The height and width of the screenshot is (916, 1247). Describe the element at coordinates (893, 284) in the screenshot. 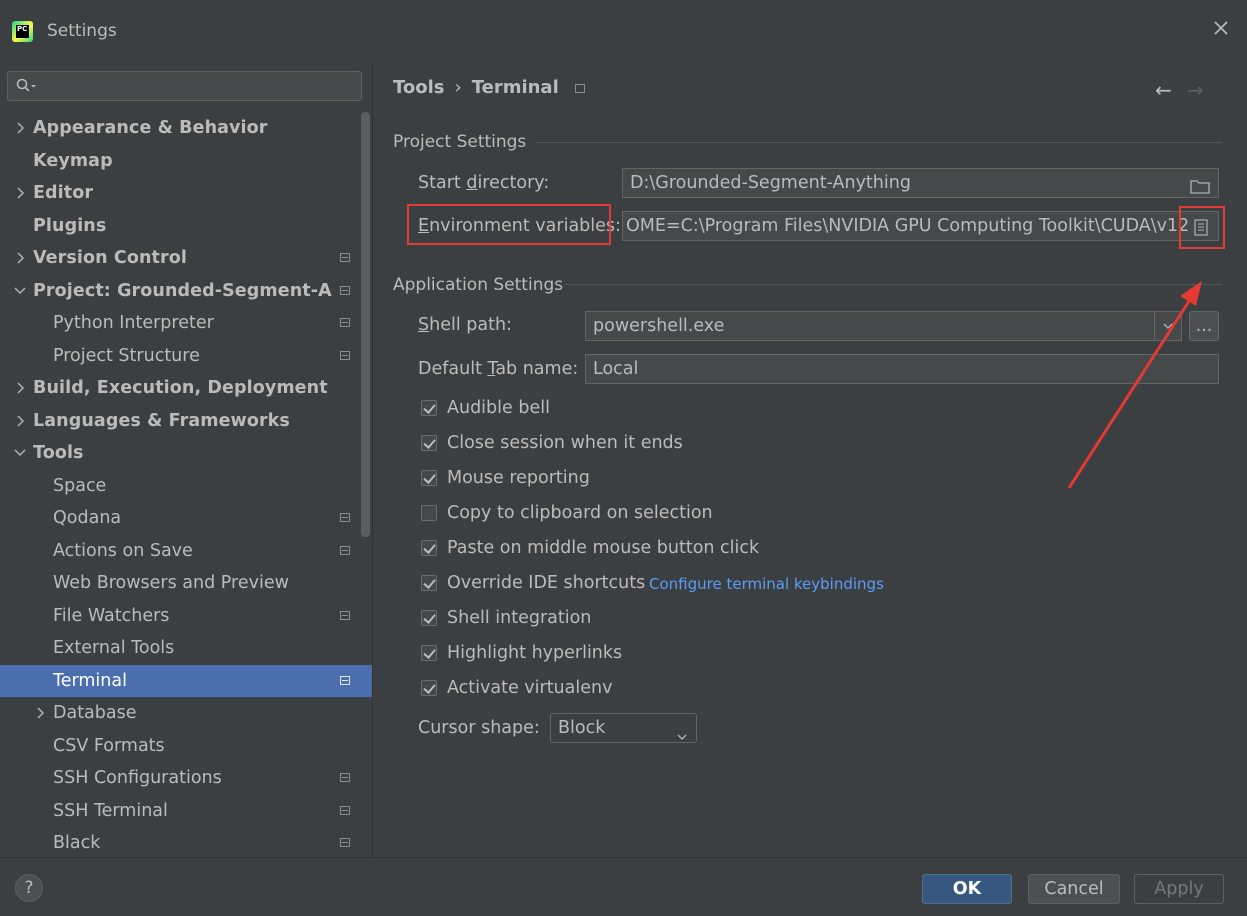

I see `section-divider` at that location.